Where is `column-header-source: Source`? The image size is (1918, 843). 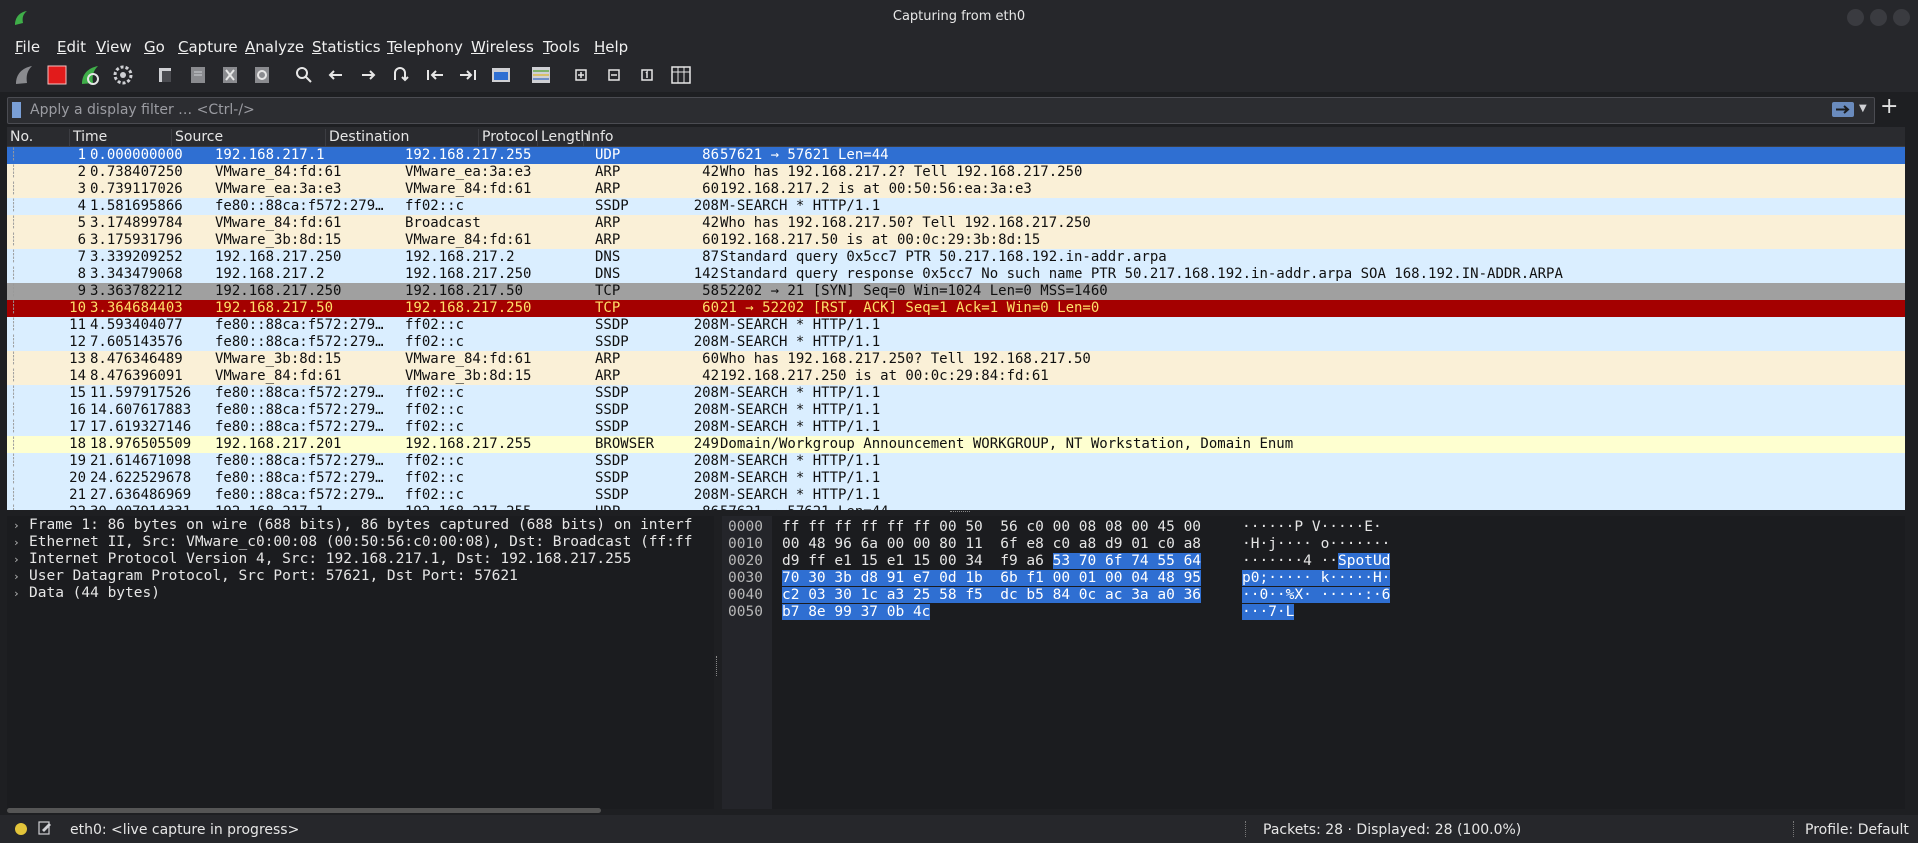
column-header-source: Source is located at coordinates (197, 137).